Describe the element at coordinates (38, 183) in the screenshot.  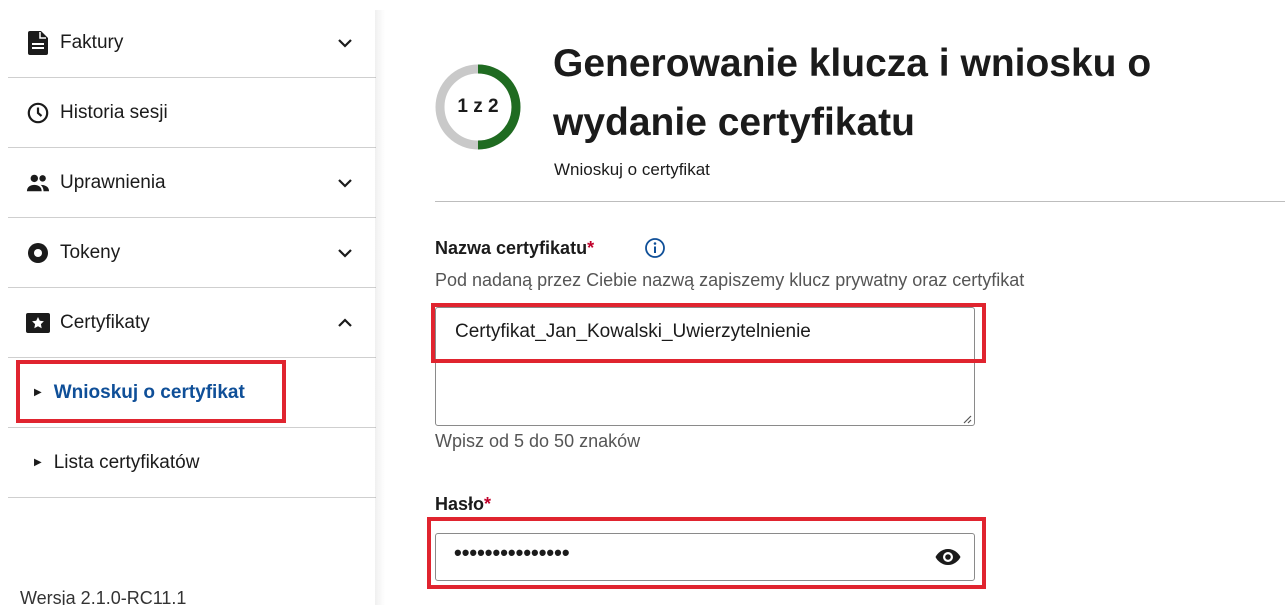
I see `people-icon` at that location.